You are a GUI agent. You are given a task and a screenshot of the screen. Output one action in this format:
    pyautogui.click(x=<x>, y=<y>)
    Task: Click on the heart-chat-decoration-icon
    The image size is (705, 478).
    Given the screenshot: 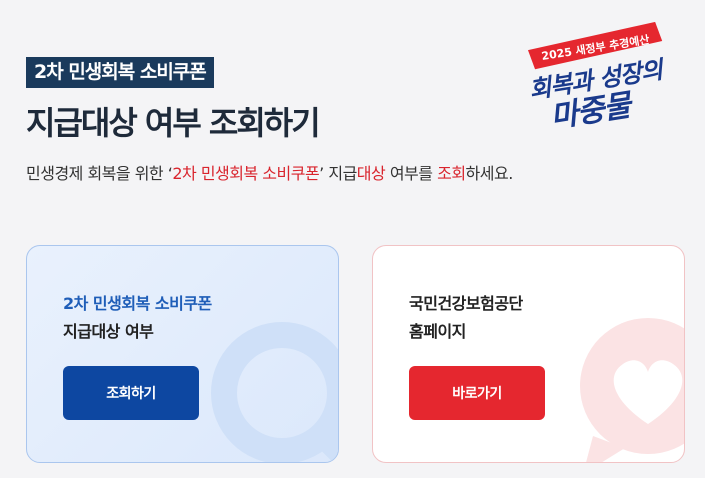 What is the action you would take?
    pyautogui.click(x=632, y=390)
    